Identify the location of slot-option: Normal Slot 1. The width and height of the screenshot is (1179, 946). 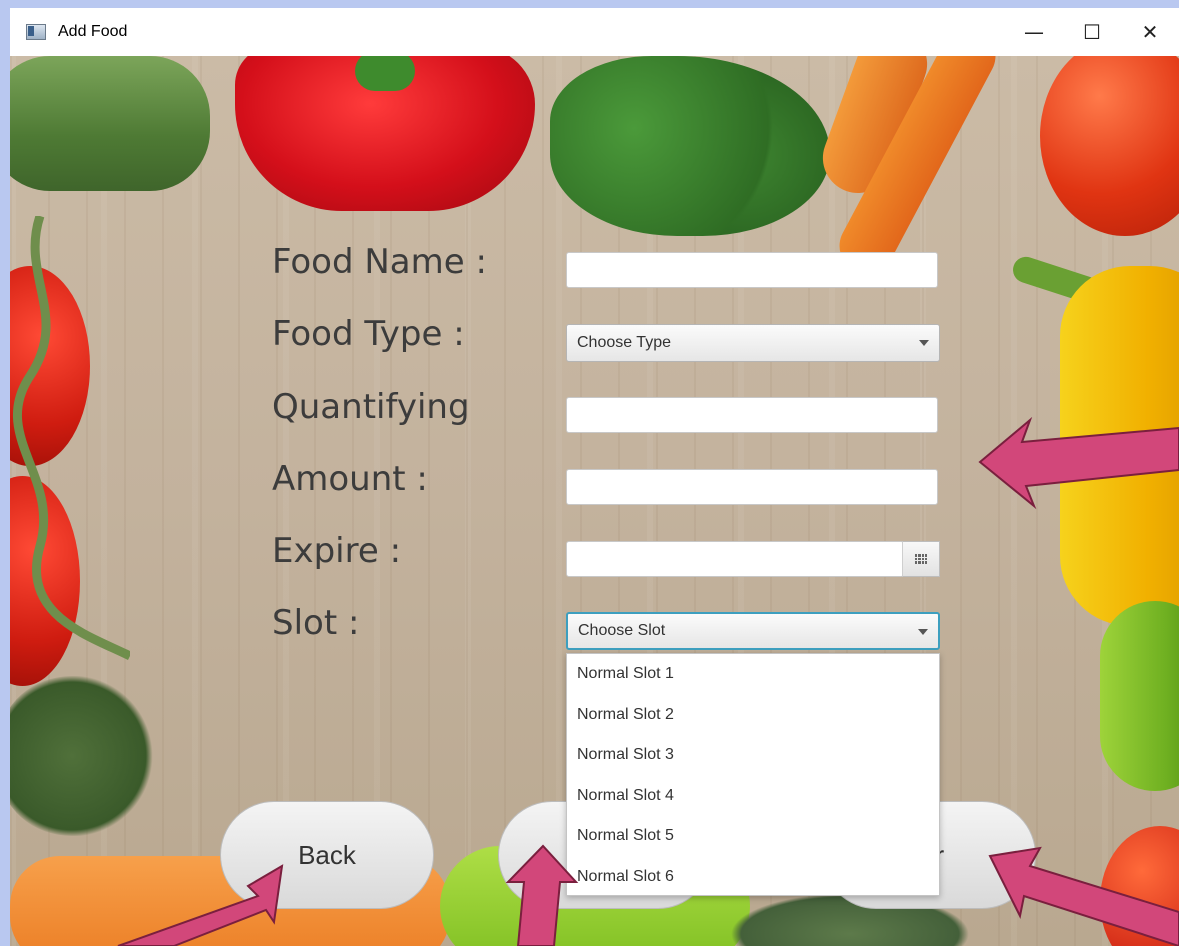
(753, 674).